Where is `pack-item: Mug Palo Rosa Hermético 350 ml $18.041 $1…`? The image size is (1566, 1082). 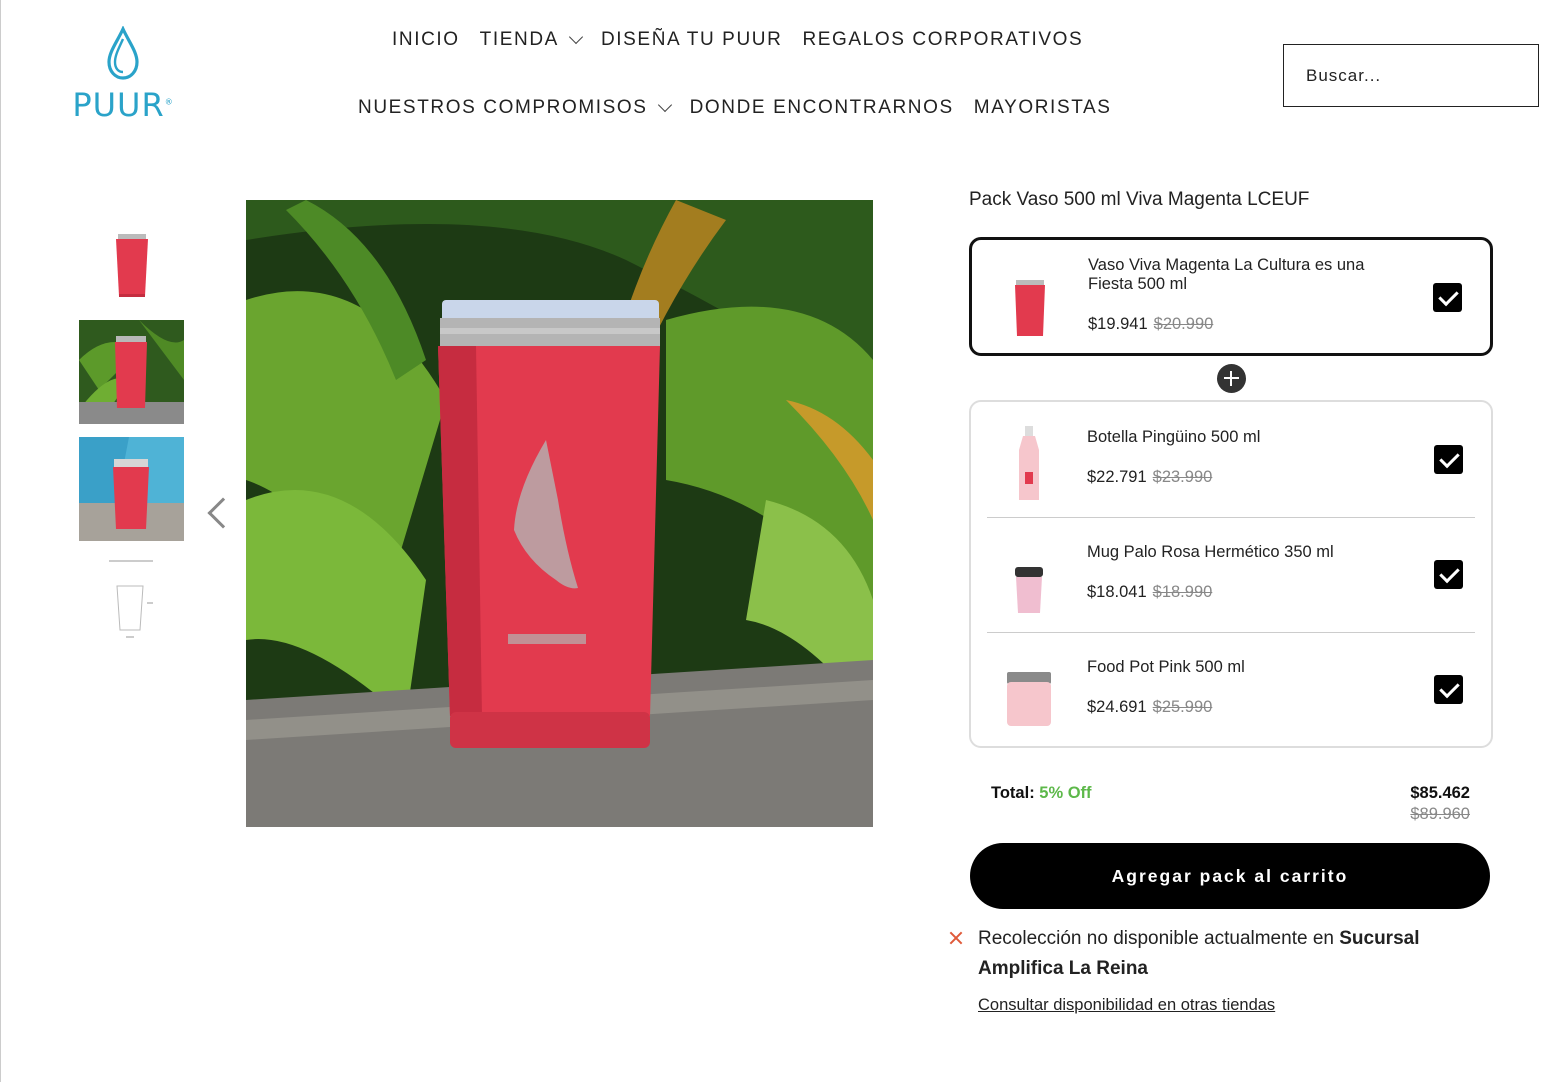 pack-item: Mug Palo Rosa Hermético 350 ml $18.041 $1… is located at coordinates (1231, 574).